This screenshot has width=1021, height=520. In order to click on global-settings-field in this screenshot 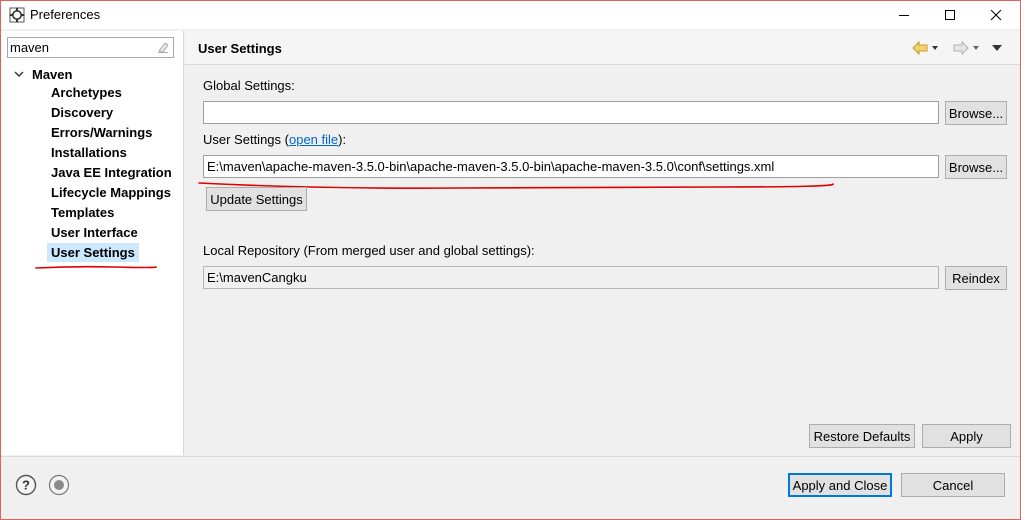, I will do `click(571, 112)`.